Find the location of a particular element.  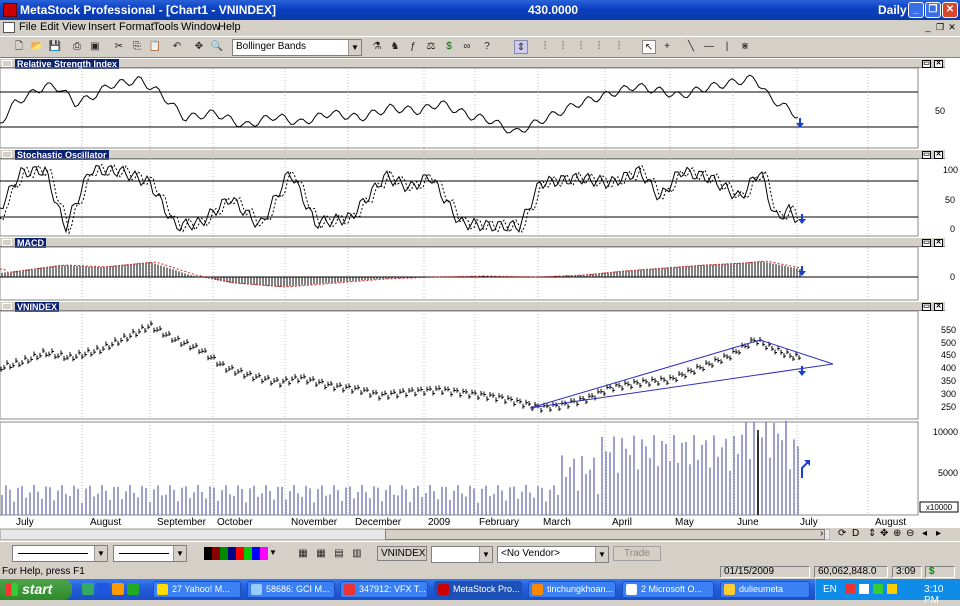

undo-icon: ↶ is located at coordinates (177, 47).